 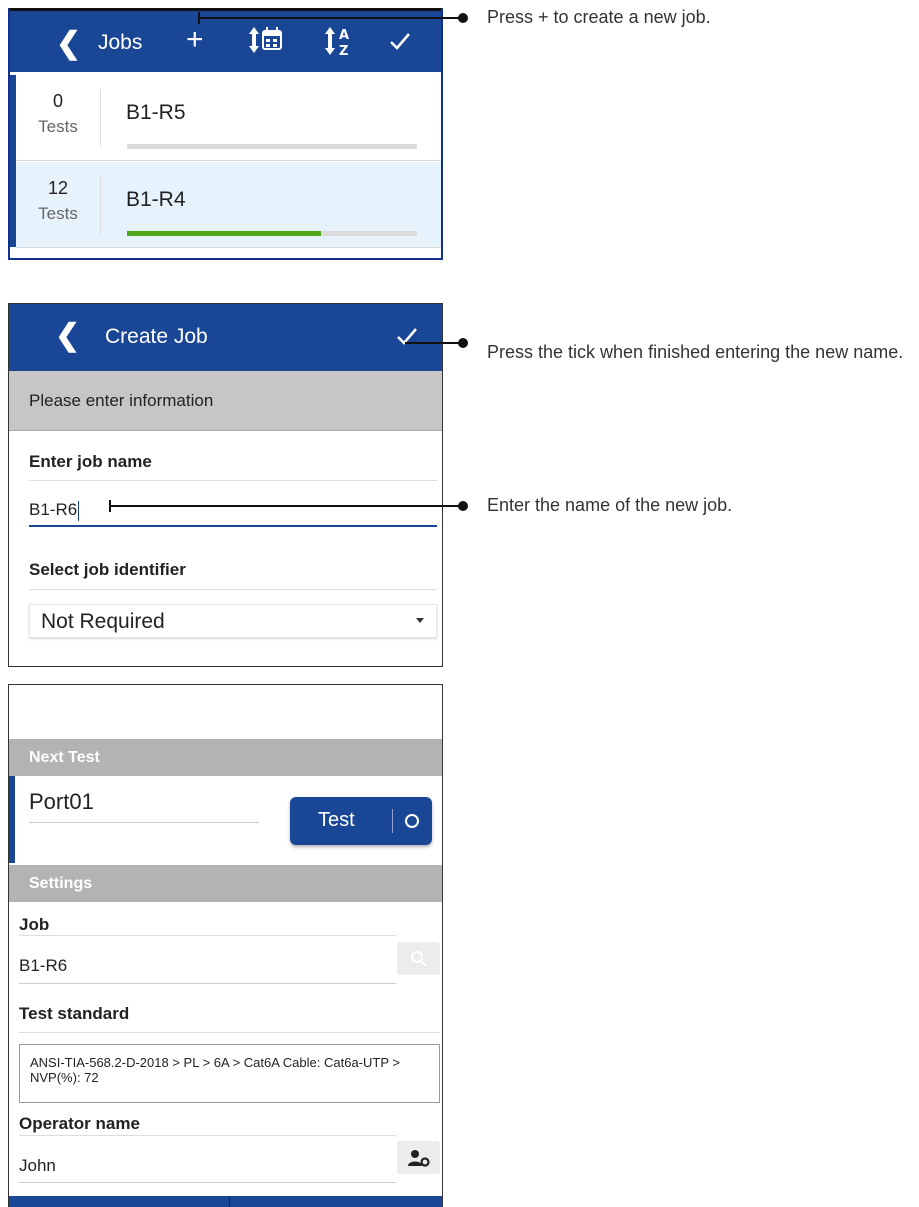 I want to click on svg-text: A, so click(x=344, y=35).